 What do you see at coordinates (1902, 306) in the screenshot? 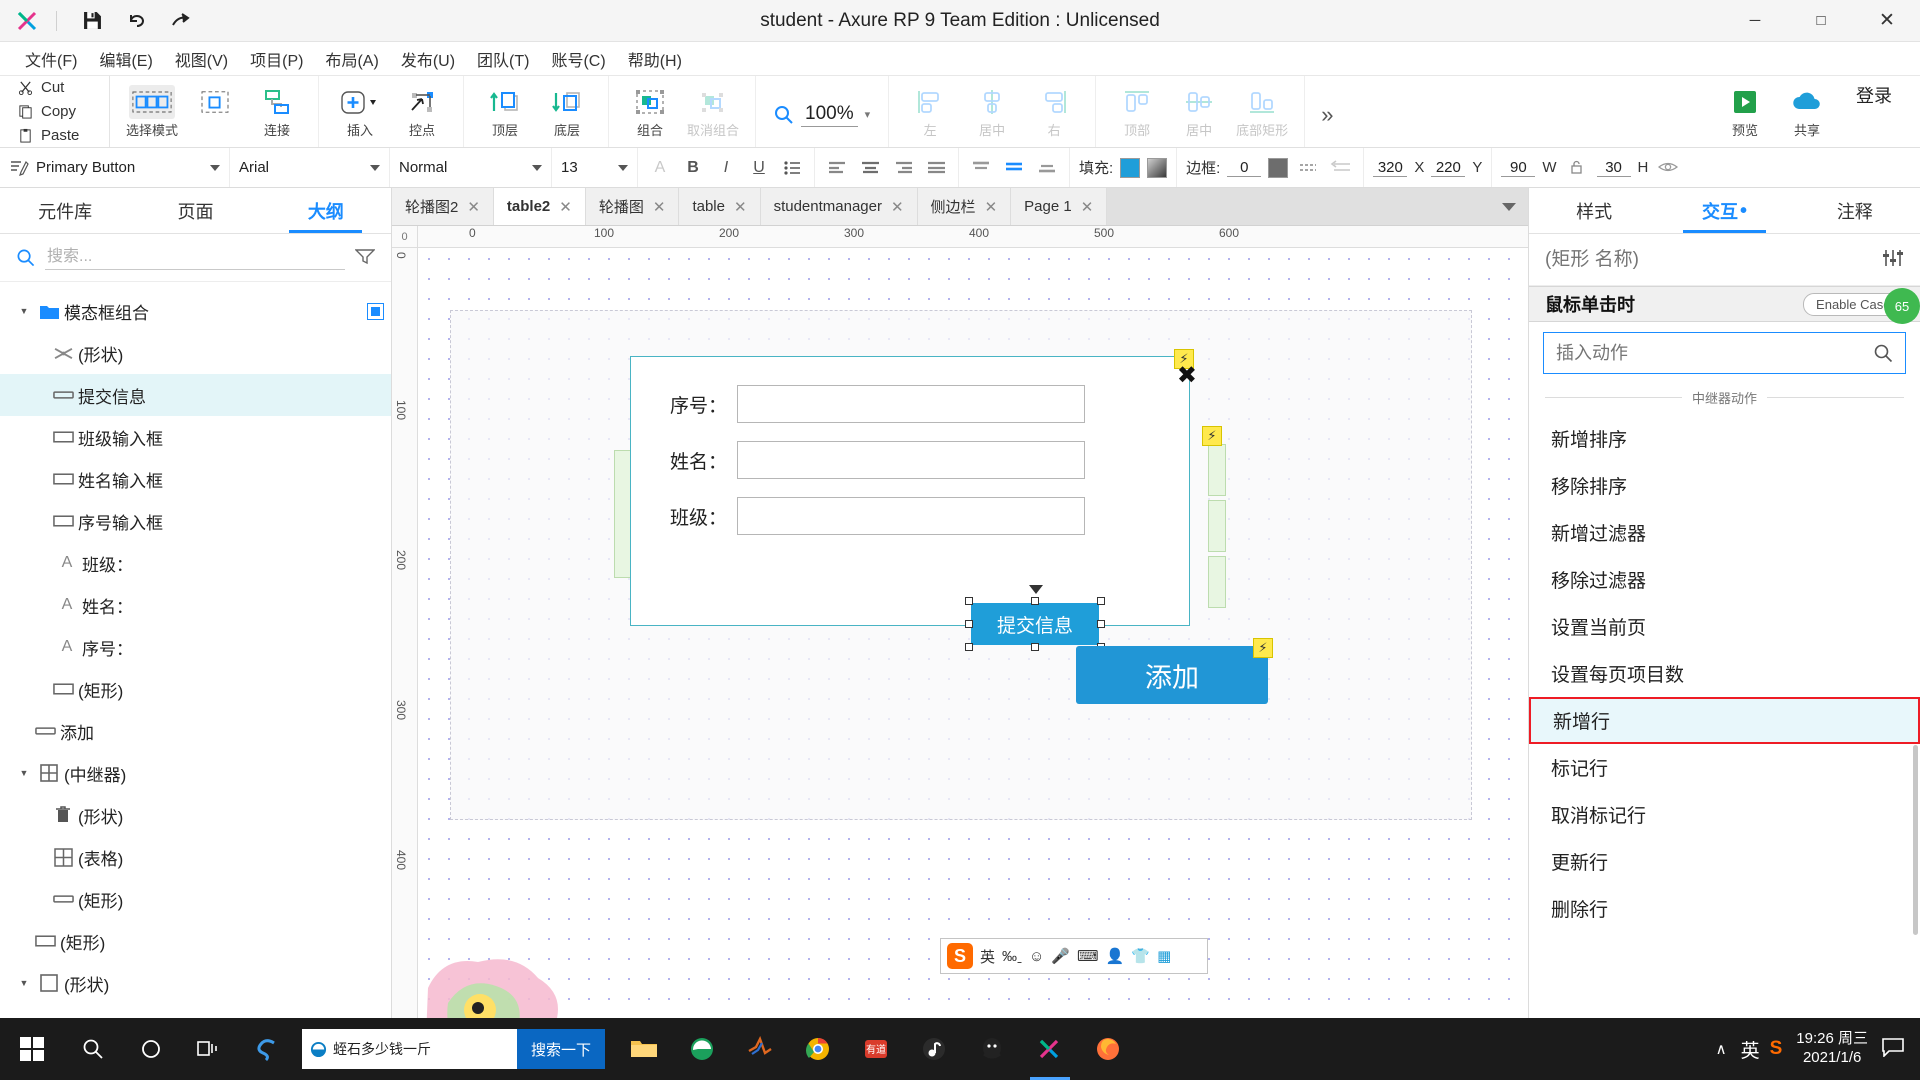
I see `help-badge: 65` at bounding box center [1902, 306].